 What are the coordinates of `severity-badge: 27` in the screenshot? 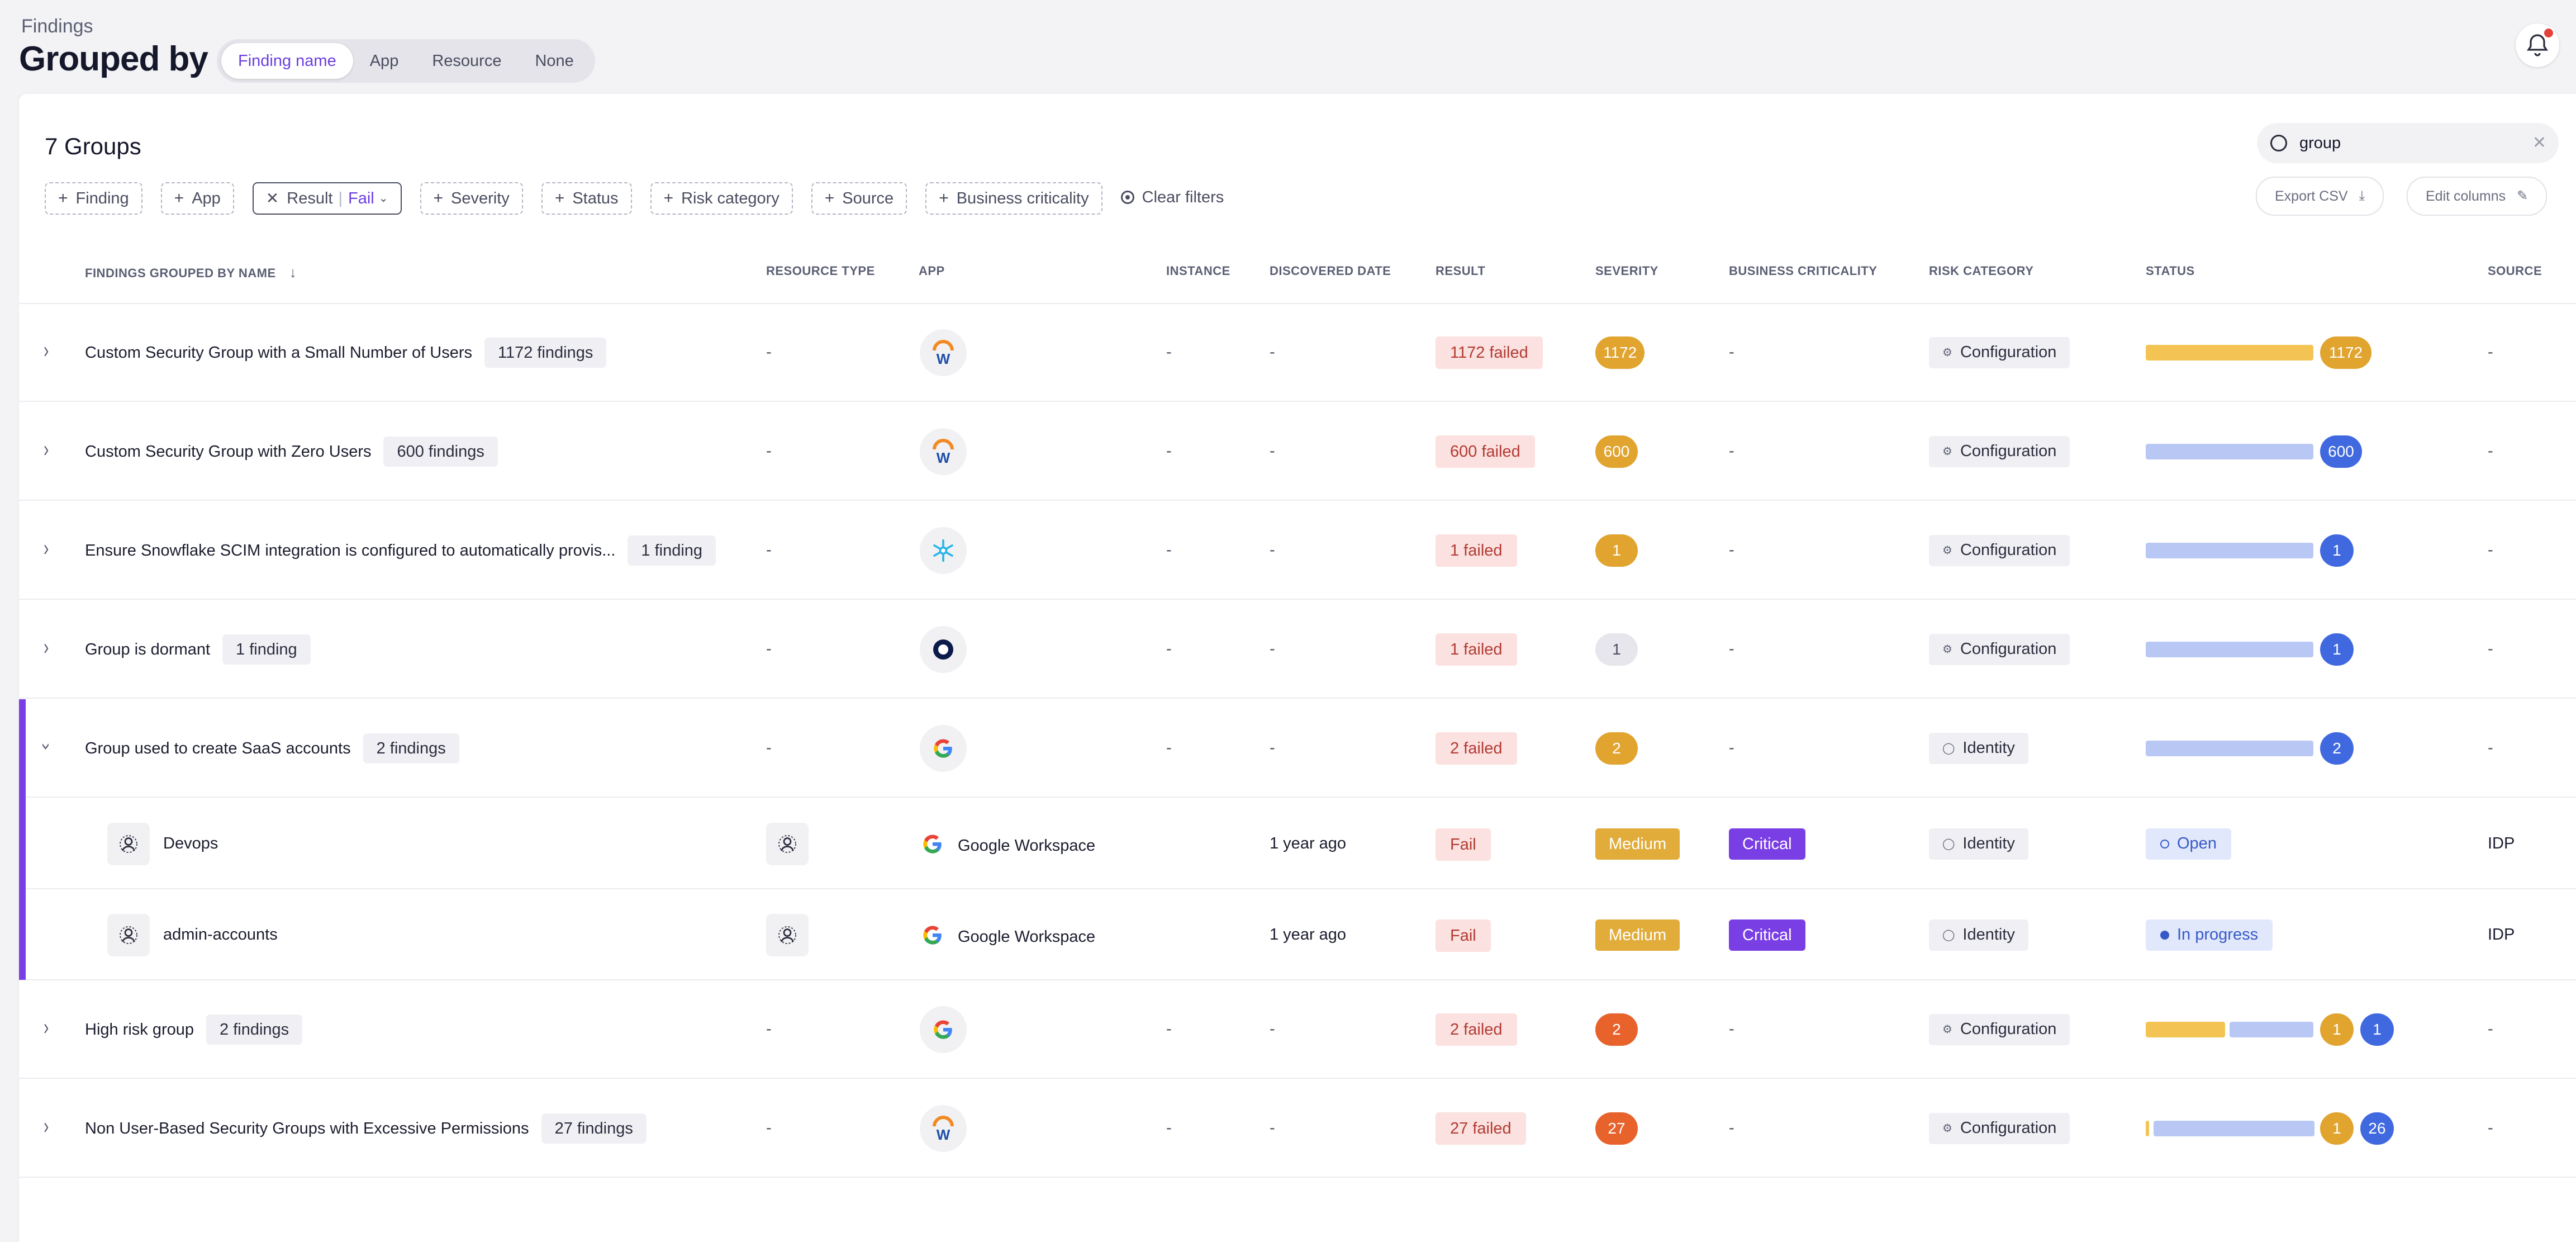 It's located at (1617, 1128).